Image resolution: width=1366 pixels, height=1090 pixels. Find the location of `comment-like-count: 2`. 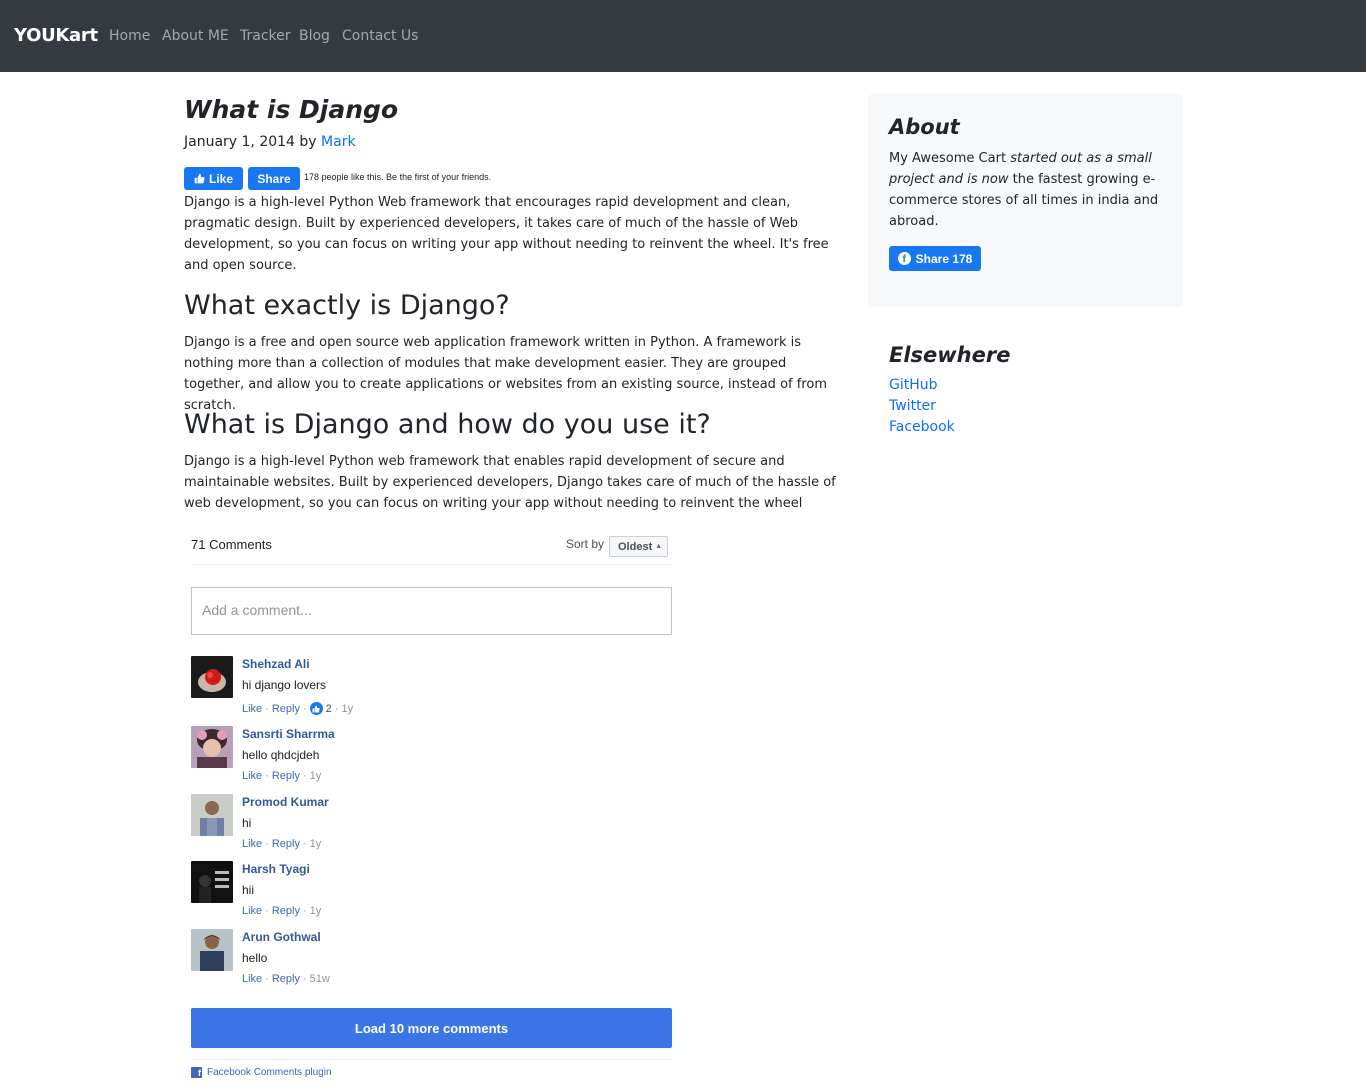

comment-like-count: 2 is located at coordinates (328, 708).